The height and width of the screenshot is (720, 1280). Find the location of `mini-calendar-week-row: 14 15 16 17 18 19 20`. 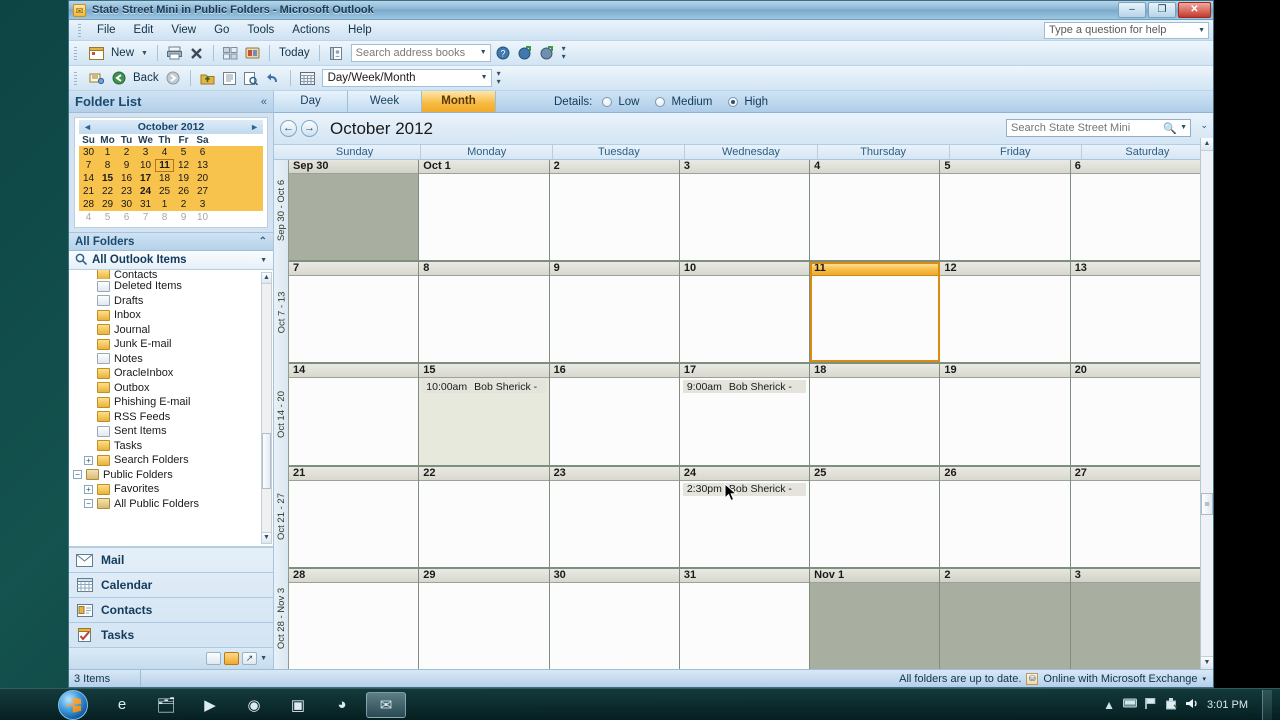

mini-calendar-week-row: 14 15 16 17 18 19 20 is located at coordinates (171, 178).